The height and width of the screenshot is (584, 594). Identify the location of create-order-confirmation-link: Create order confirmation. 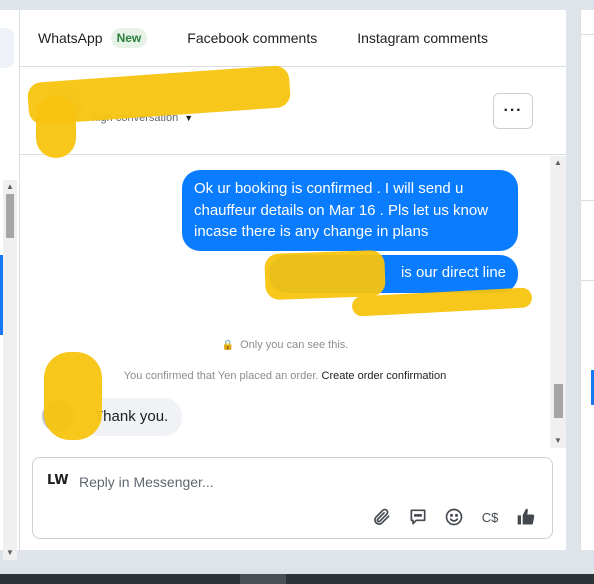
(384, 376).